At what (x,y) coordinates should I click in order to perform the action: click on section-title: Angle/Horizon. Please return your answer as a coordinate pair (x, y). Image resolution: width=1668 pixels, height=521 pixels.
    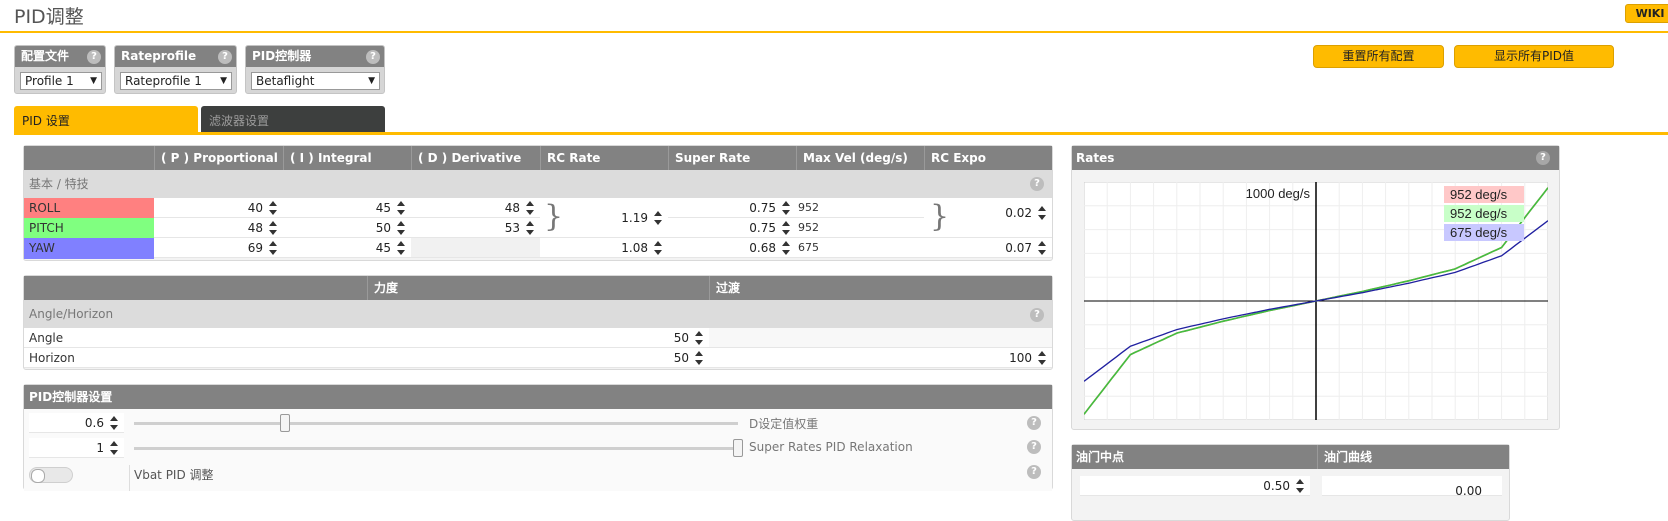
    Looking at the image, I should click on (71, 314).